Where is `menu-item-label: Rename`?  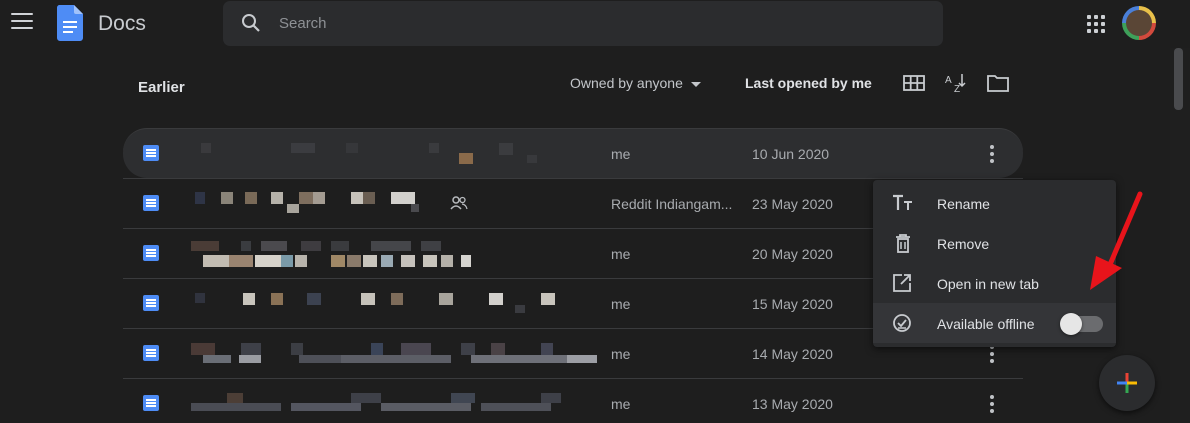 menu-item-label: Rename is located at coordinates (963, 204).